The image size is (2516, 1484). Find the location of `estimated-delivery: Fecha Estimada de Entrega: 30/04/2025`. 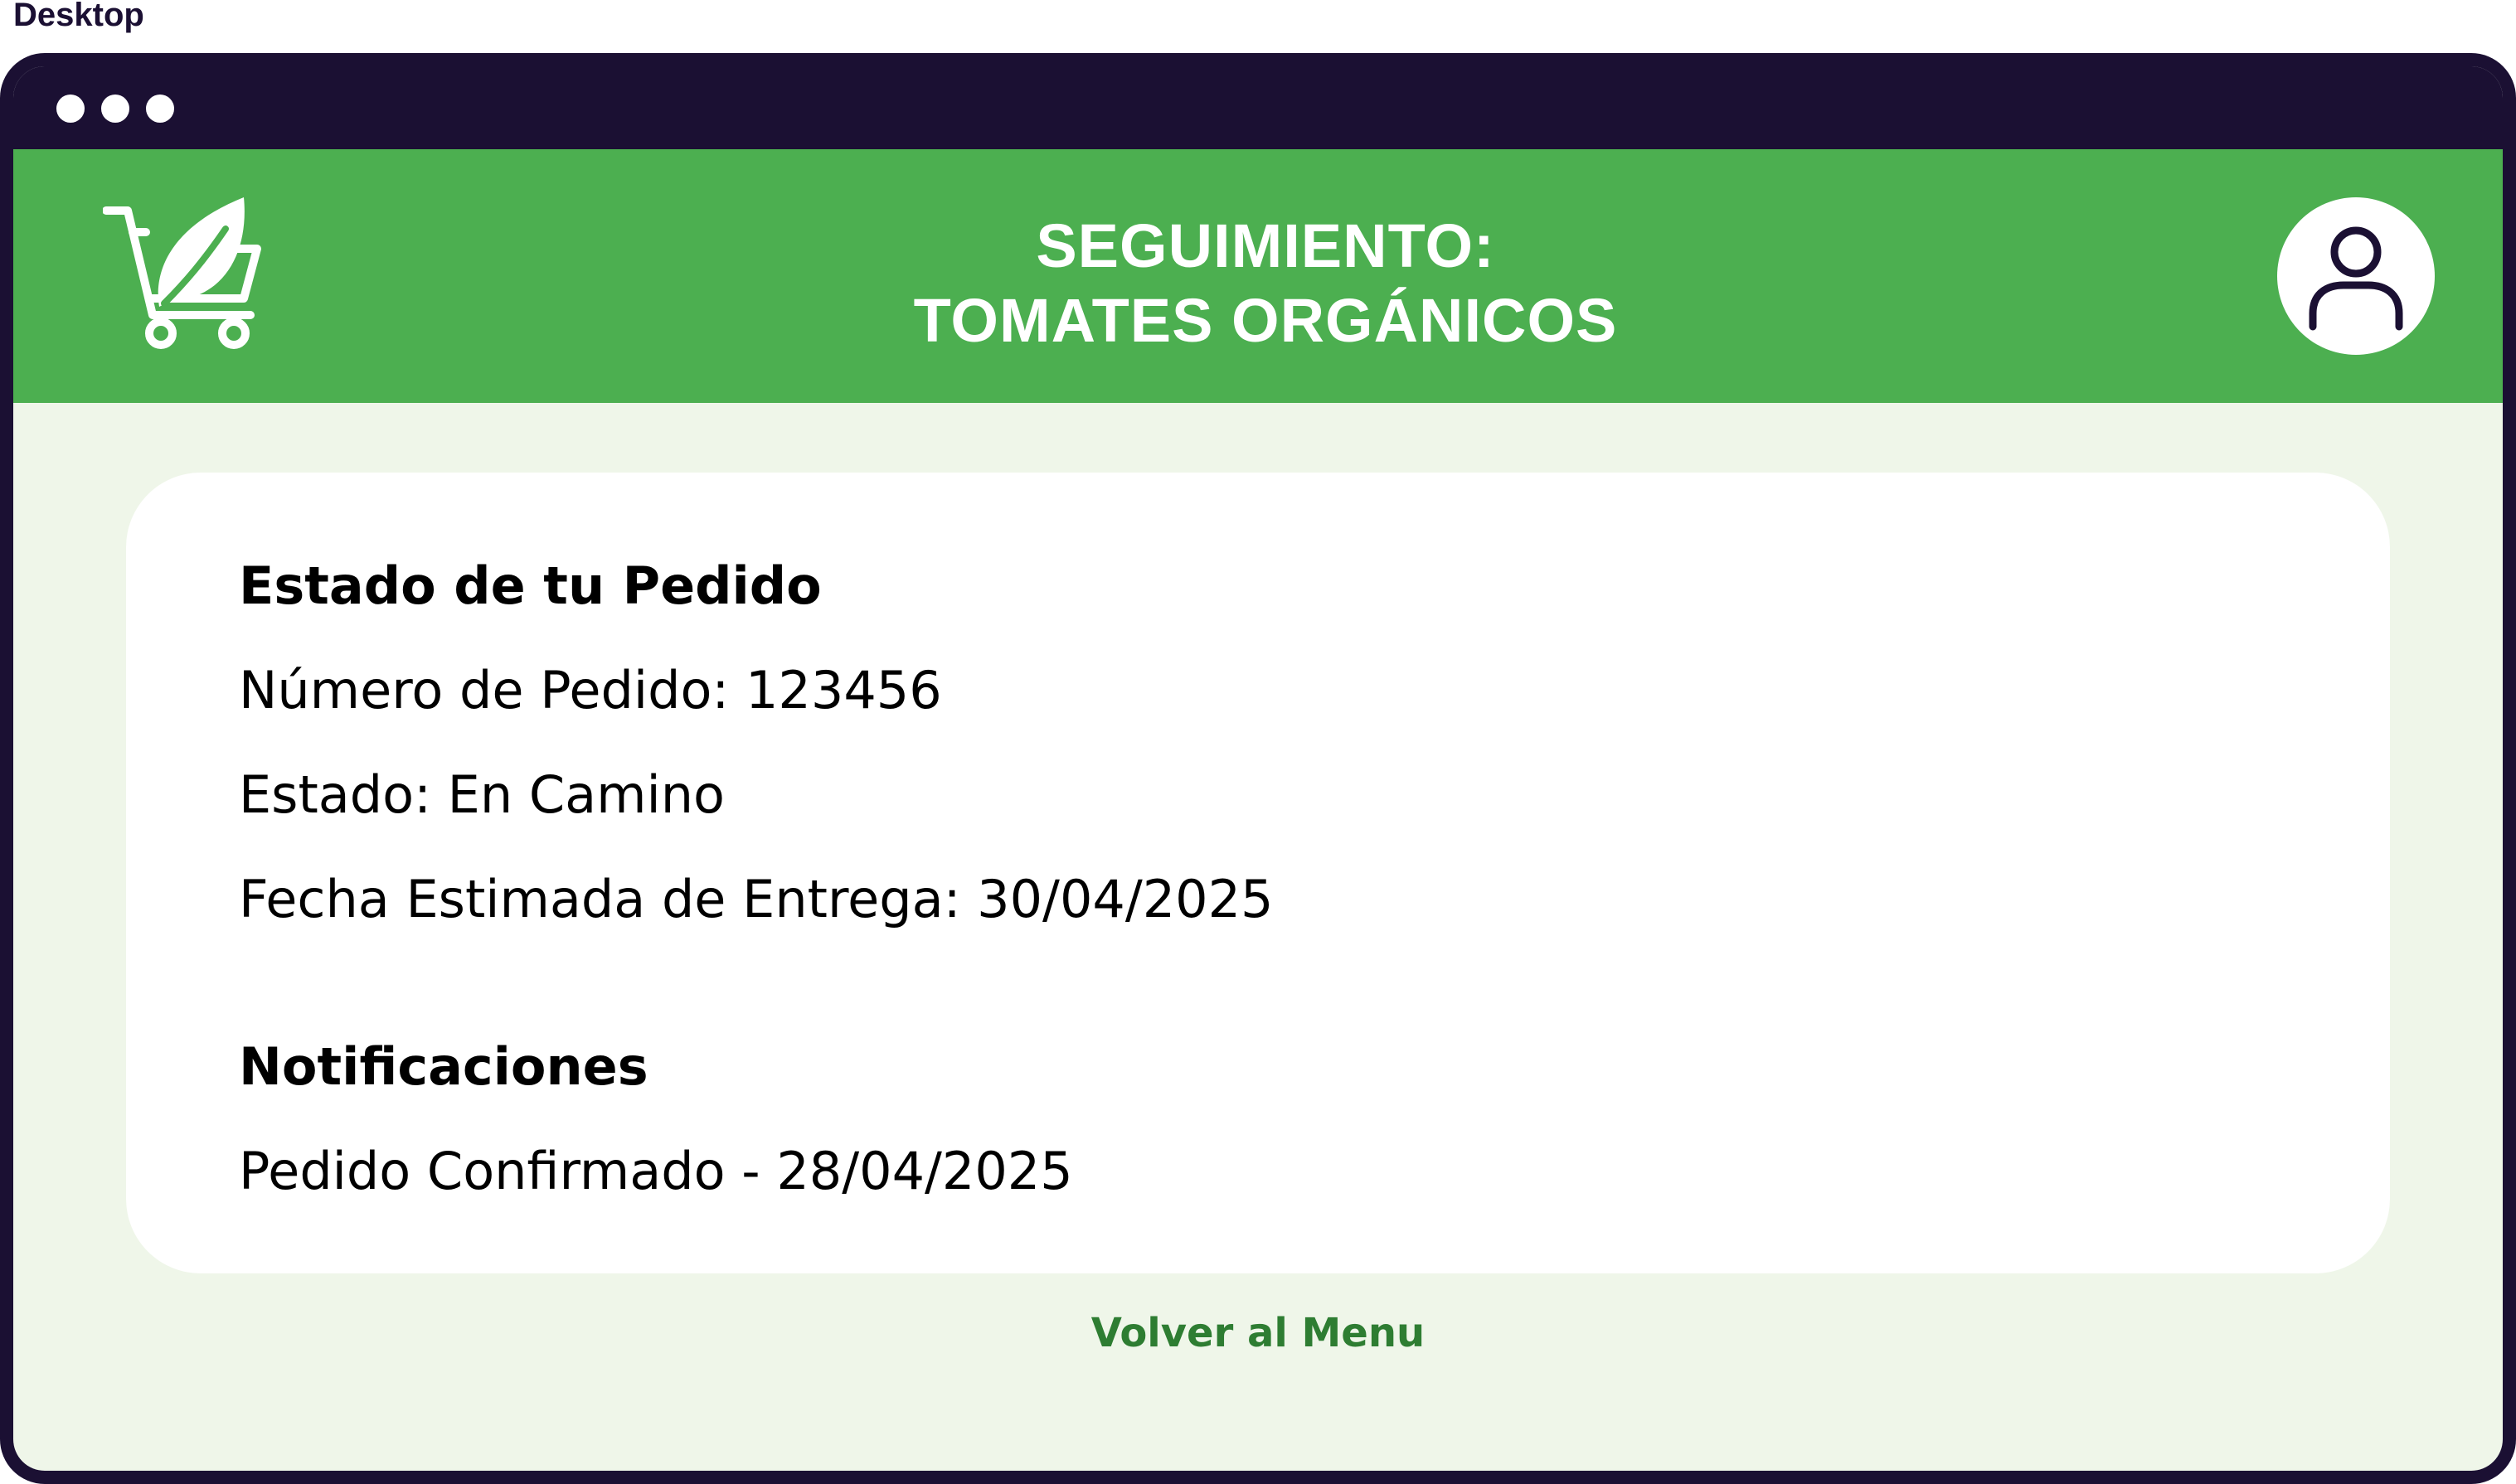

estimated-delivery: Fecha Estimada de Entrega: 30/04/2025 is located at coordinates (756, 899).